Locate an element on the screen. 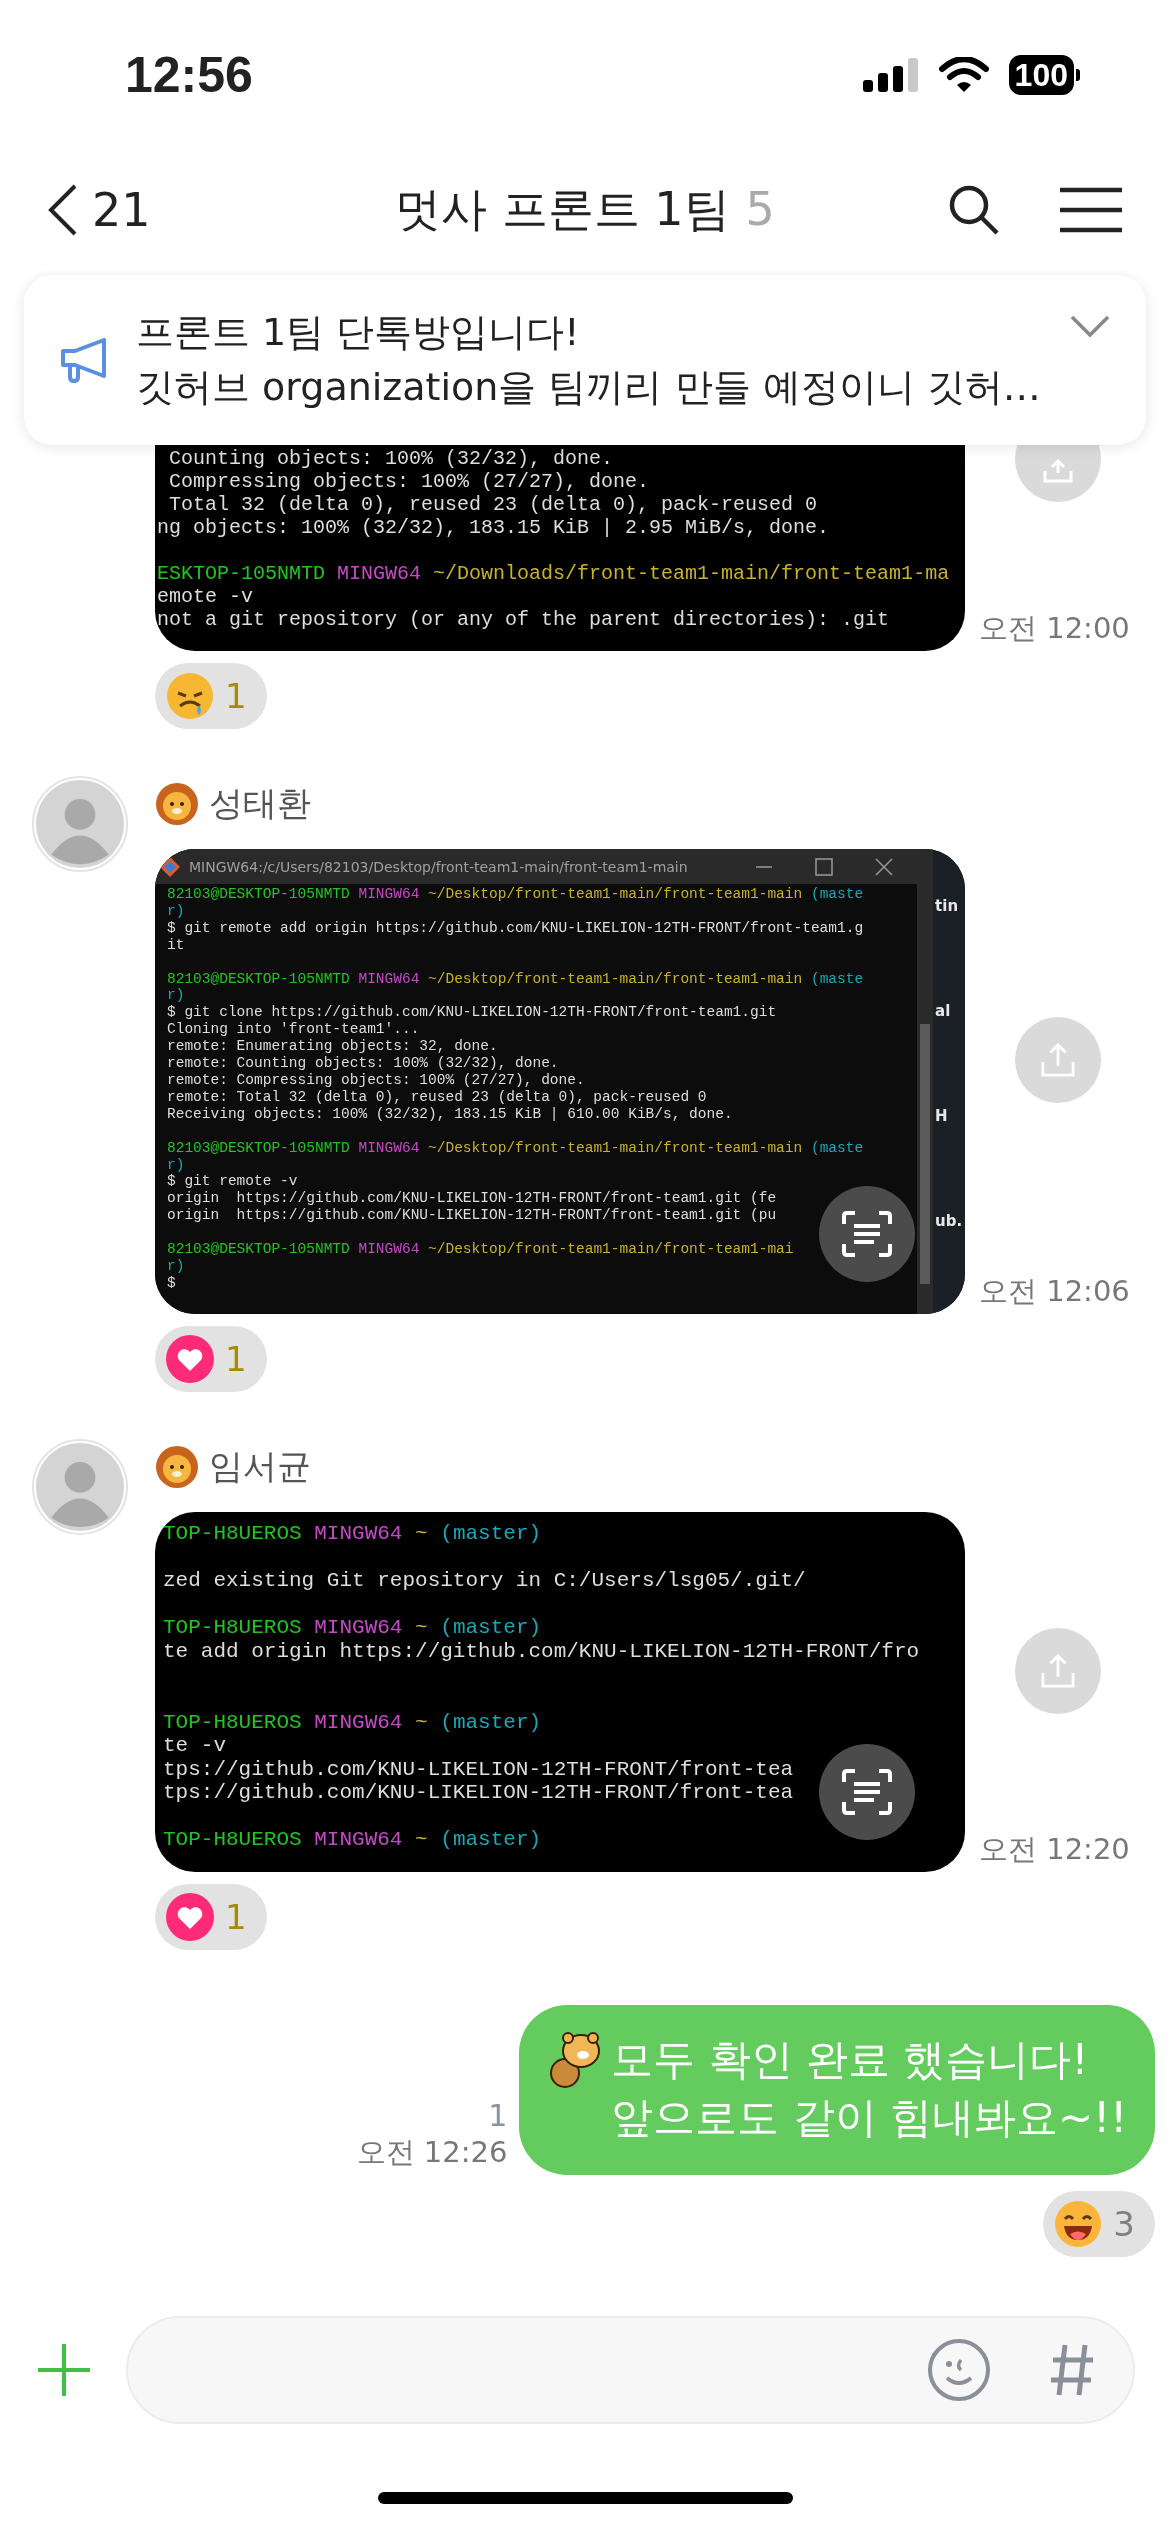  reaction-badge: 3 is located at coordinates (1099, 2224).